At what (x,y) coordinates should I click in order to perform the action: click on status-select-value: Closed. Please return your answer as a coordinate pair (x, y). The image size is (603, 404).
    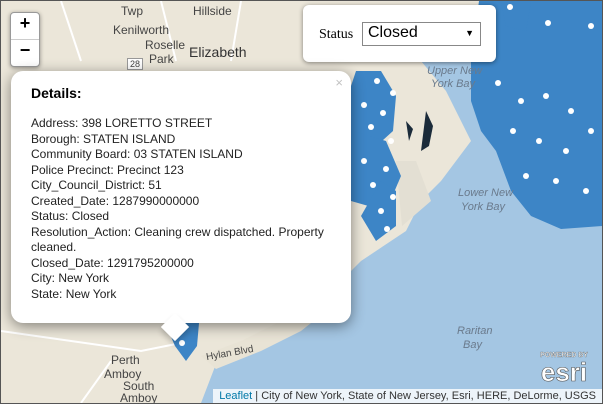
    Looking at the image, I should click on (393, 32).